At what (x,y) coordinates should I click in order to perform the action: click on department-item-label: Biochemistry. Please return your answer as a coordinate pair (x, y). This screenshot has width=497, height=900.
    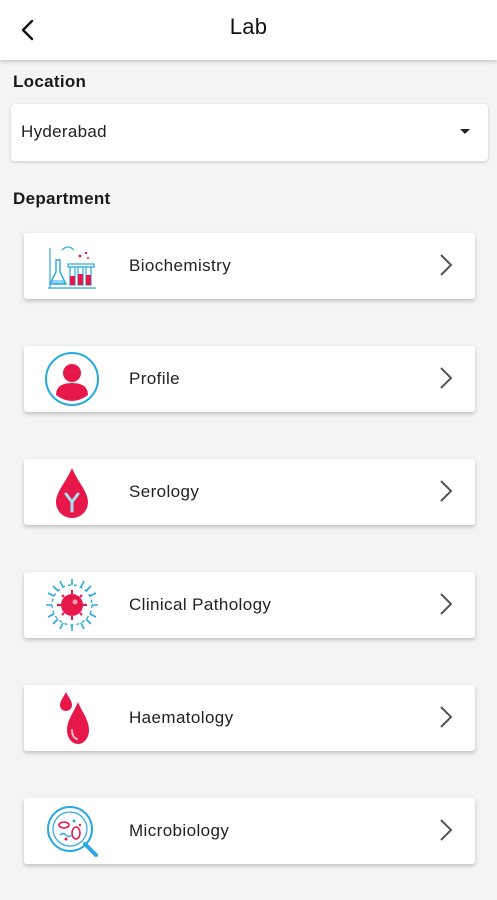
    Looking at the image, I should click on (180, 265).